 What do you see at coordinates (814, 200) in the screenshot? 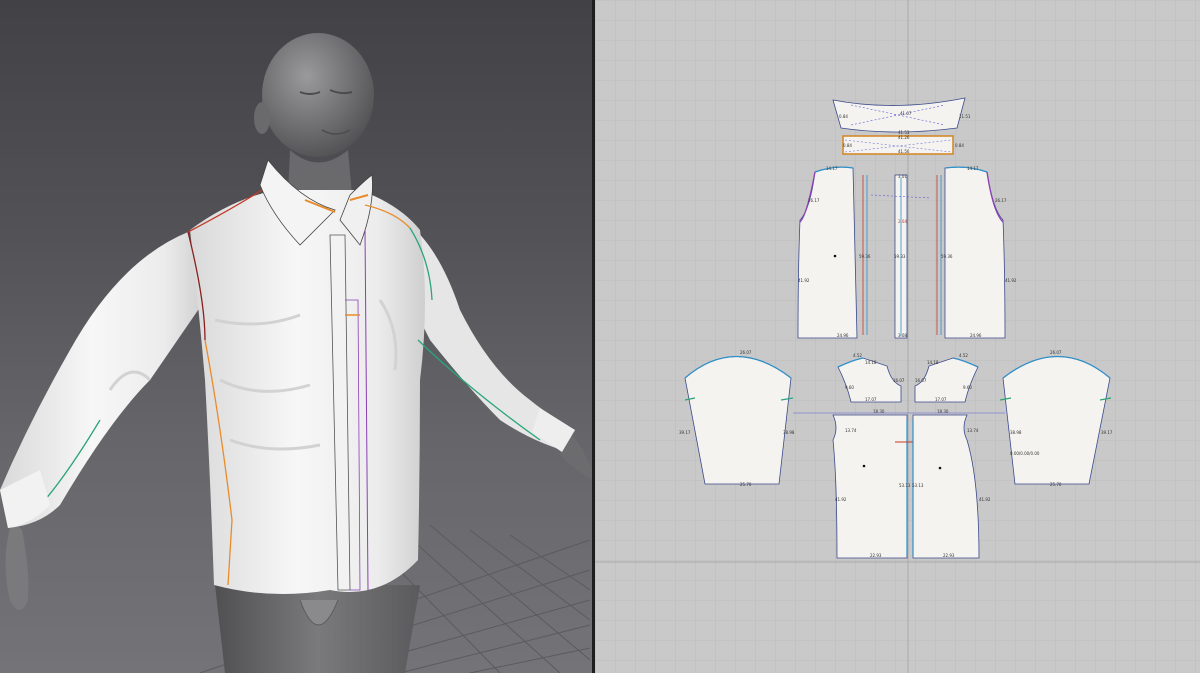
I see `front-left-armhole-measure: 26.17` at bounding box center [814, 200].